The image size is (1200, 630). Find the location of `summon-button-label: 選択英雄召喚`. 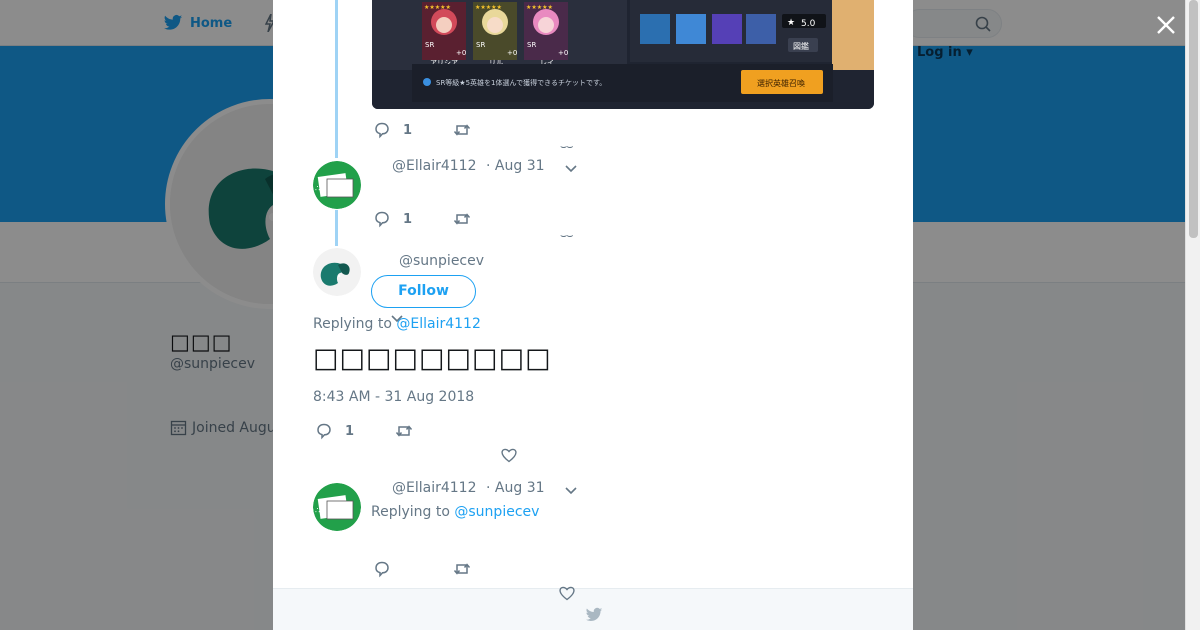

summon-button-label: 選択英雄召喚 is located at coordinates (781, 83).